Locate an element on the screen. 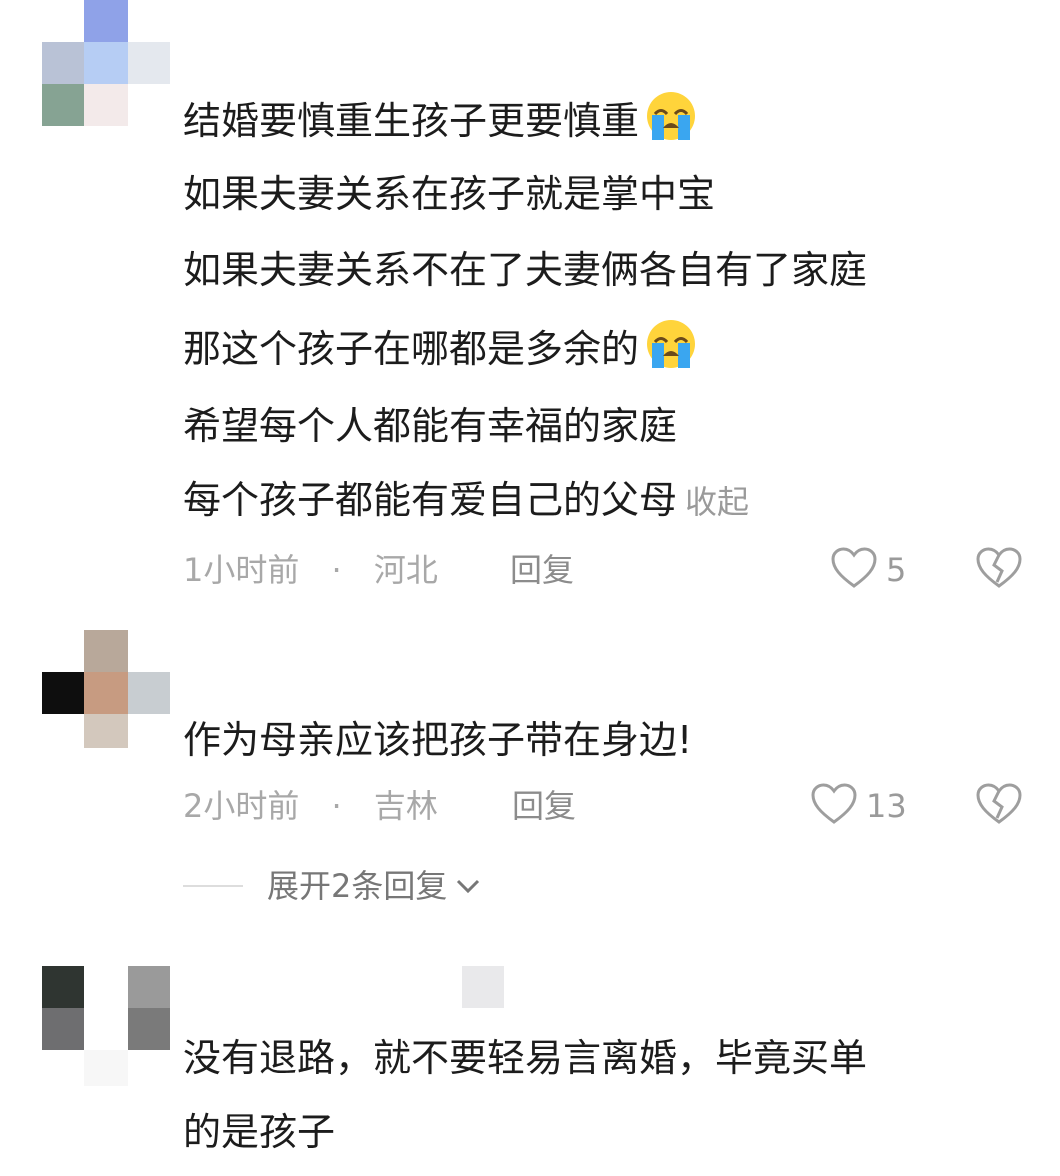 Image resolution: width=1060 pixels, height=1176 pixels. comment-text-line: 结婚要慎重生孩子更要慎重 is located at coordinates (442, 118).